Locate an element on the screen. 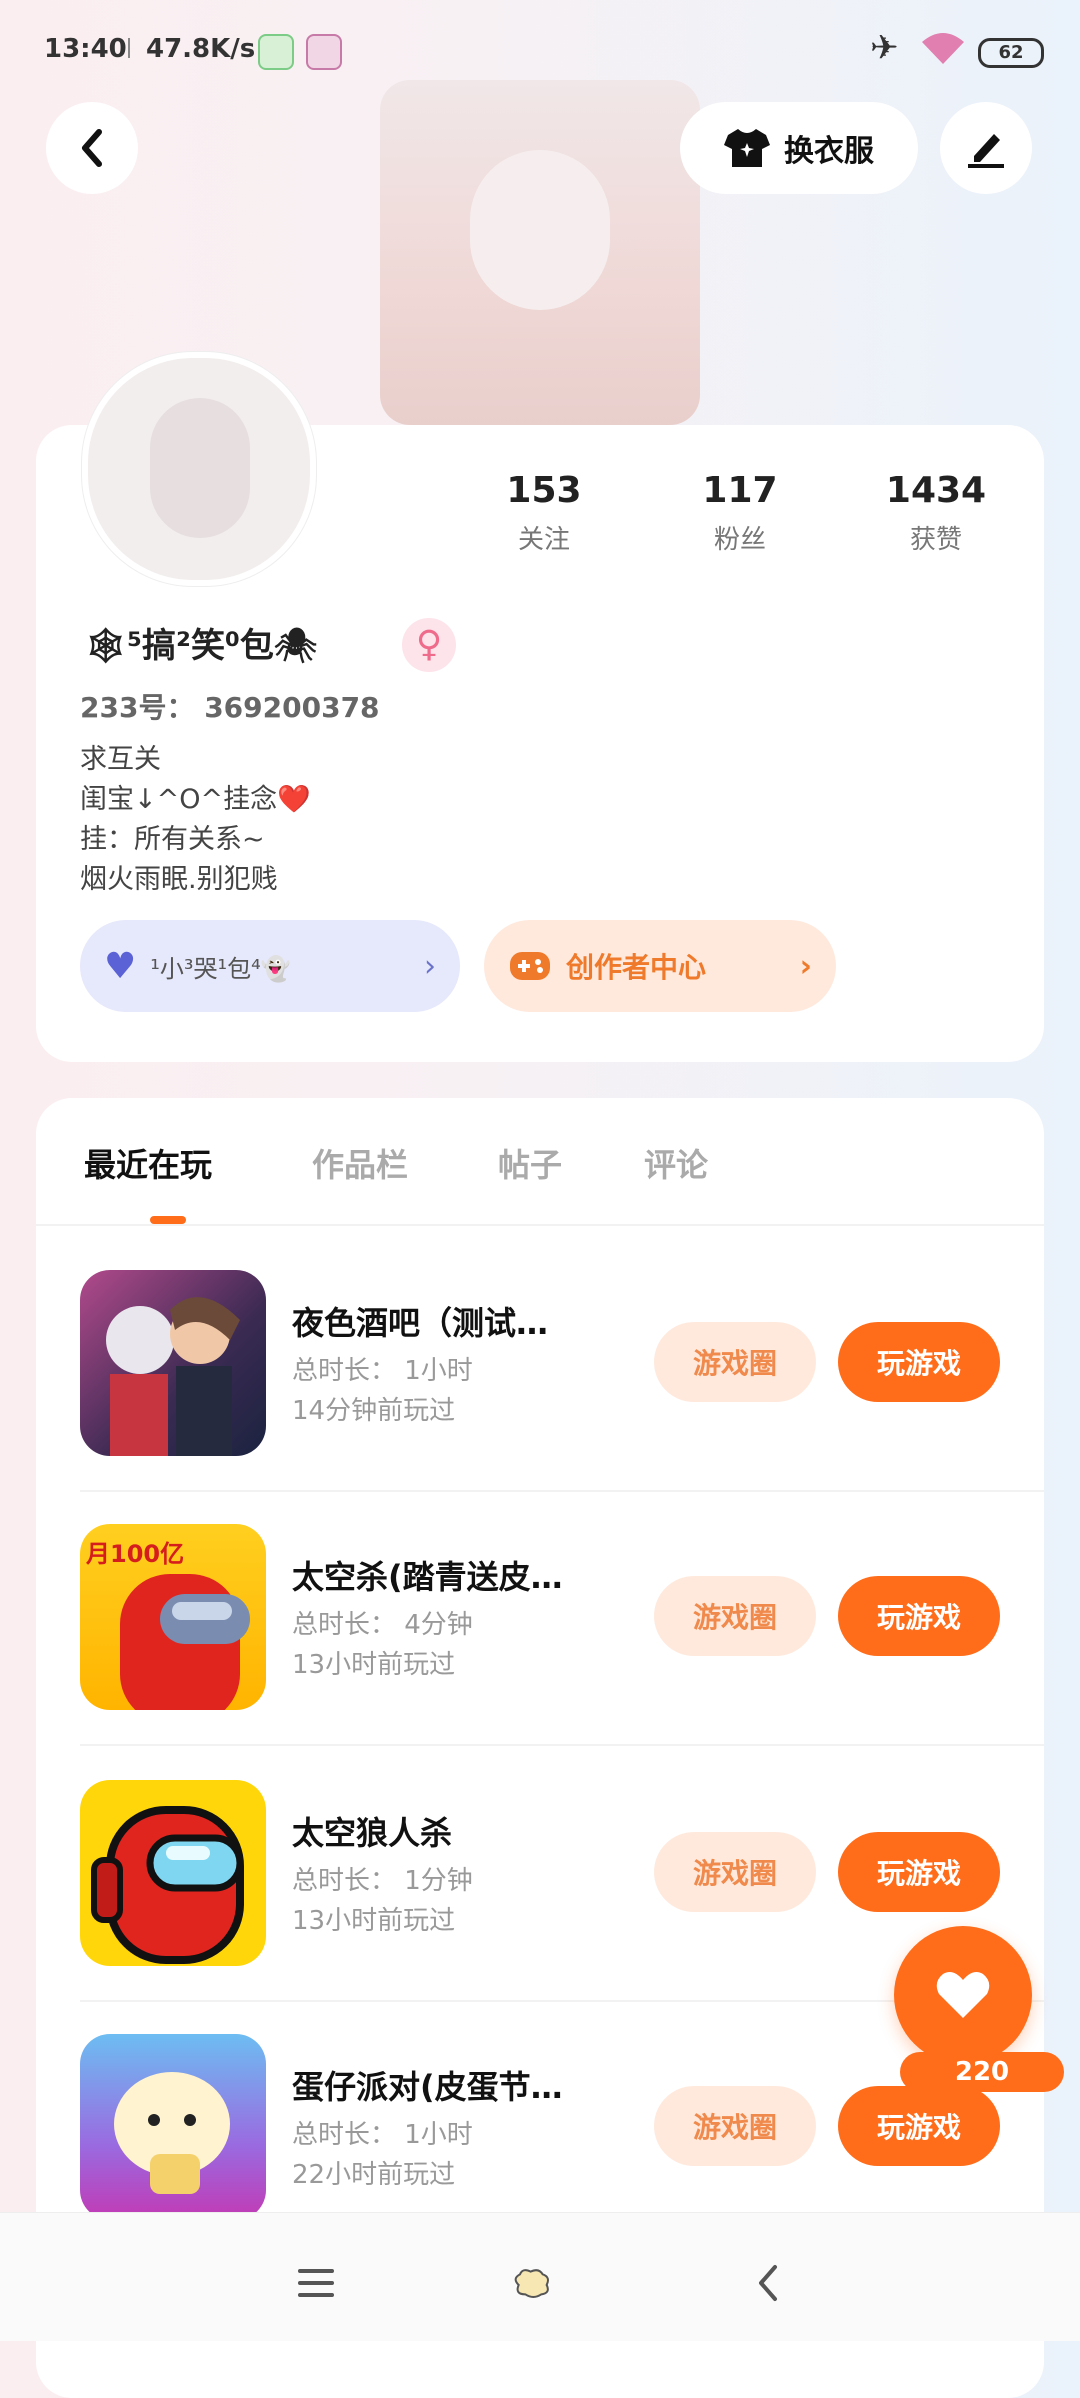  edit-profile-button is located at coordinates (986, 148).